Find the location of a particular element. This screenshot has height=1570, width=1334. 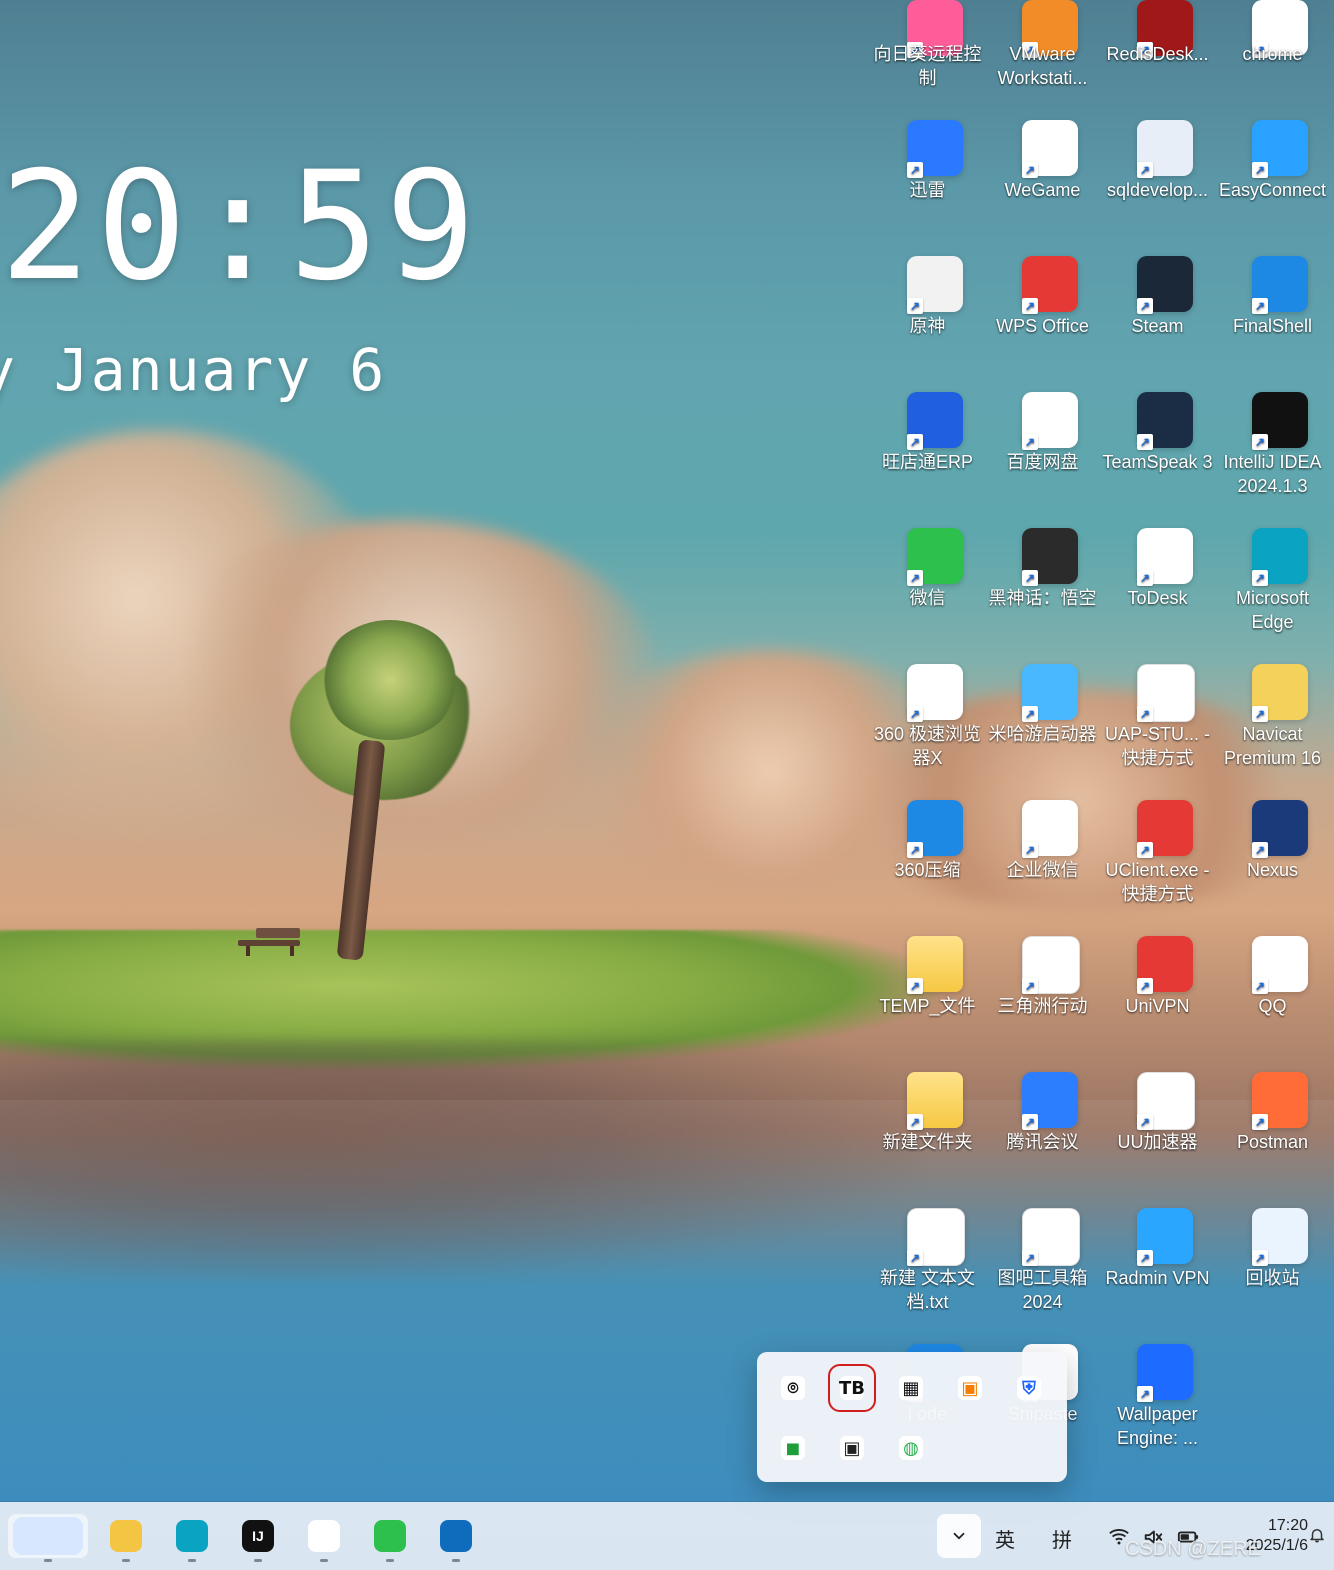

desktop-icon-label: WeGame is located at coordinates (1042, 190).